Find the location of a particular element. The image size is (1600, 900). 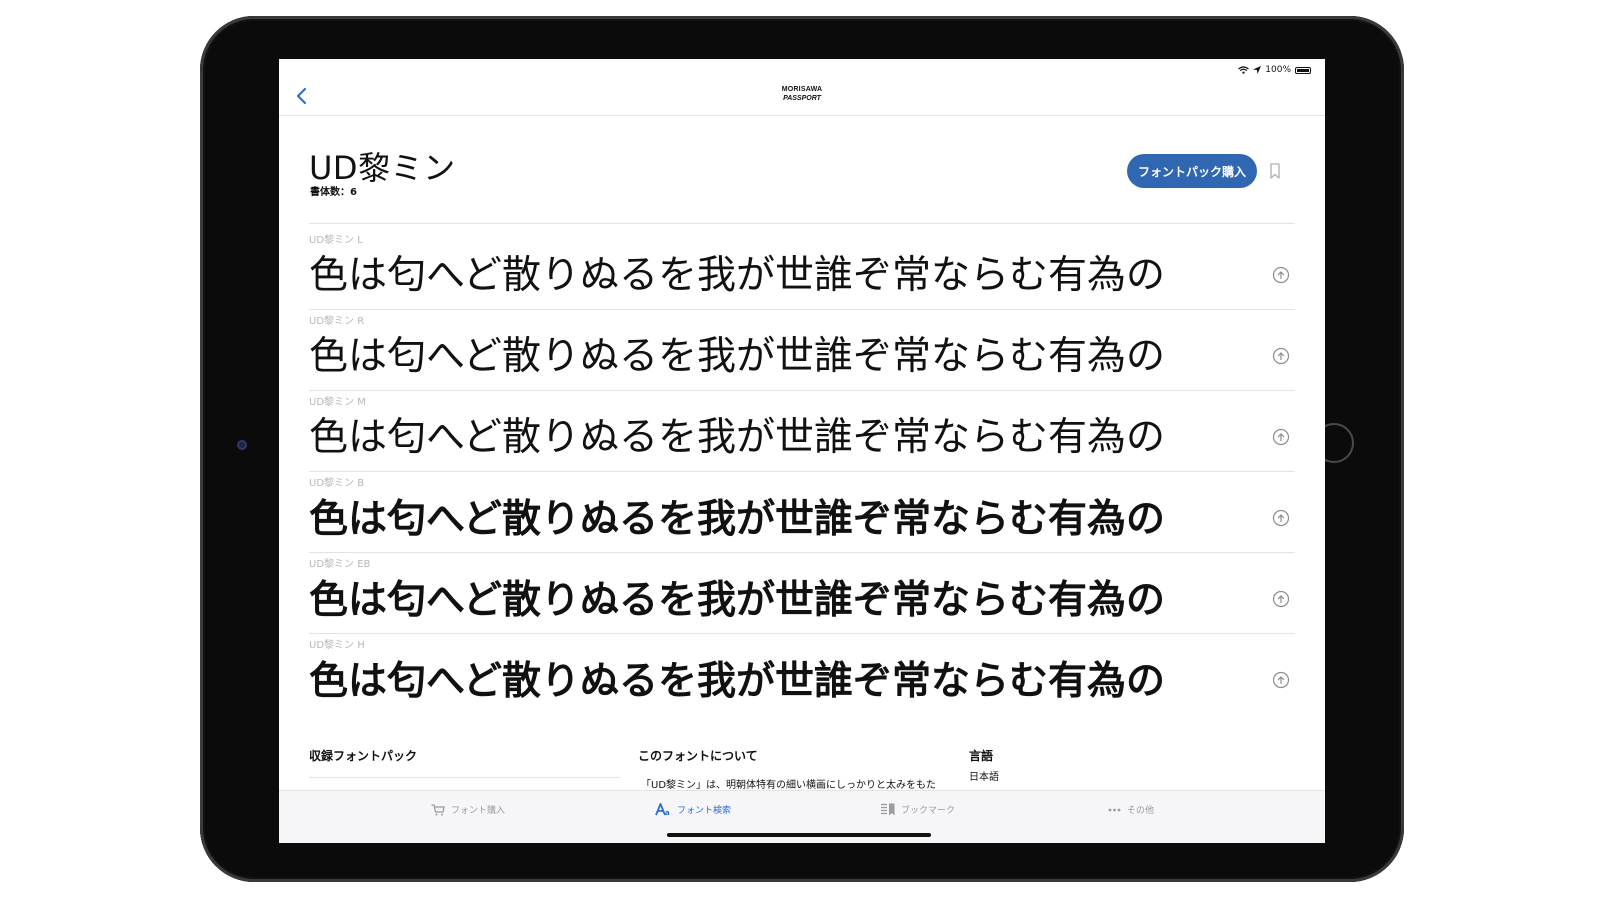

weight-label: UD黎ミン EB is located at coordinates (340, 564).